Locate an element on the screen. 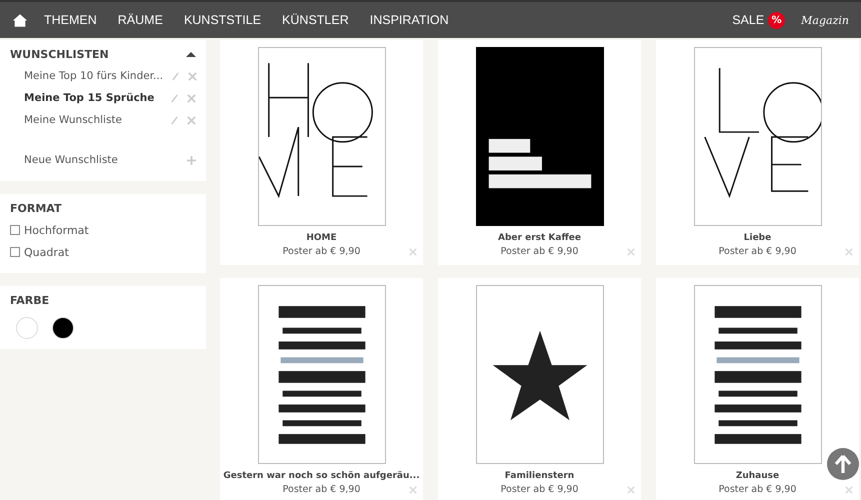 The width and height of the screenshot is (861, 500). product-title: Liebe is located at coordinates (758, 238).